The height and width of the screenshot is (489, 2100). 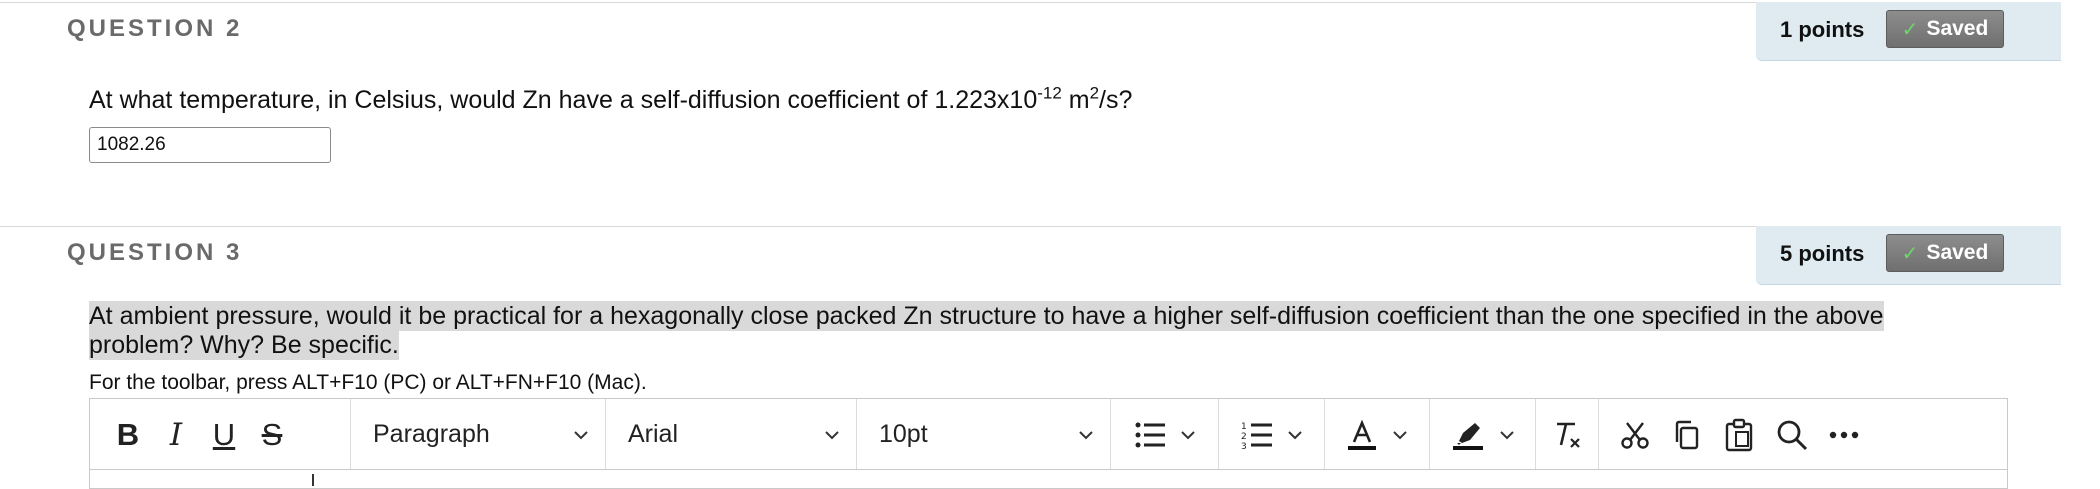 I want to click on exponent: -12, so click(x=1049, y=93).